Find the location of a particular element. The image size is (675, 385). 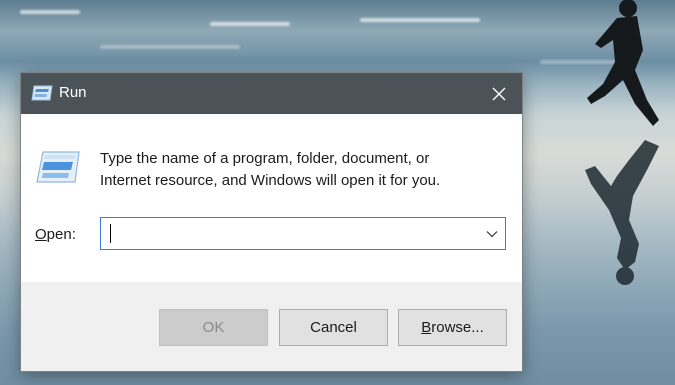

cancel-button: Cancel is located at coordinates (333, 327).